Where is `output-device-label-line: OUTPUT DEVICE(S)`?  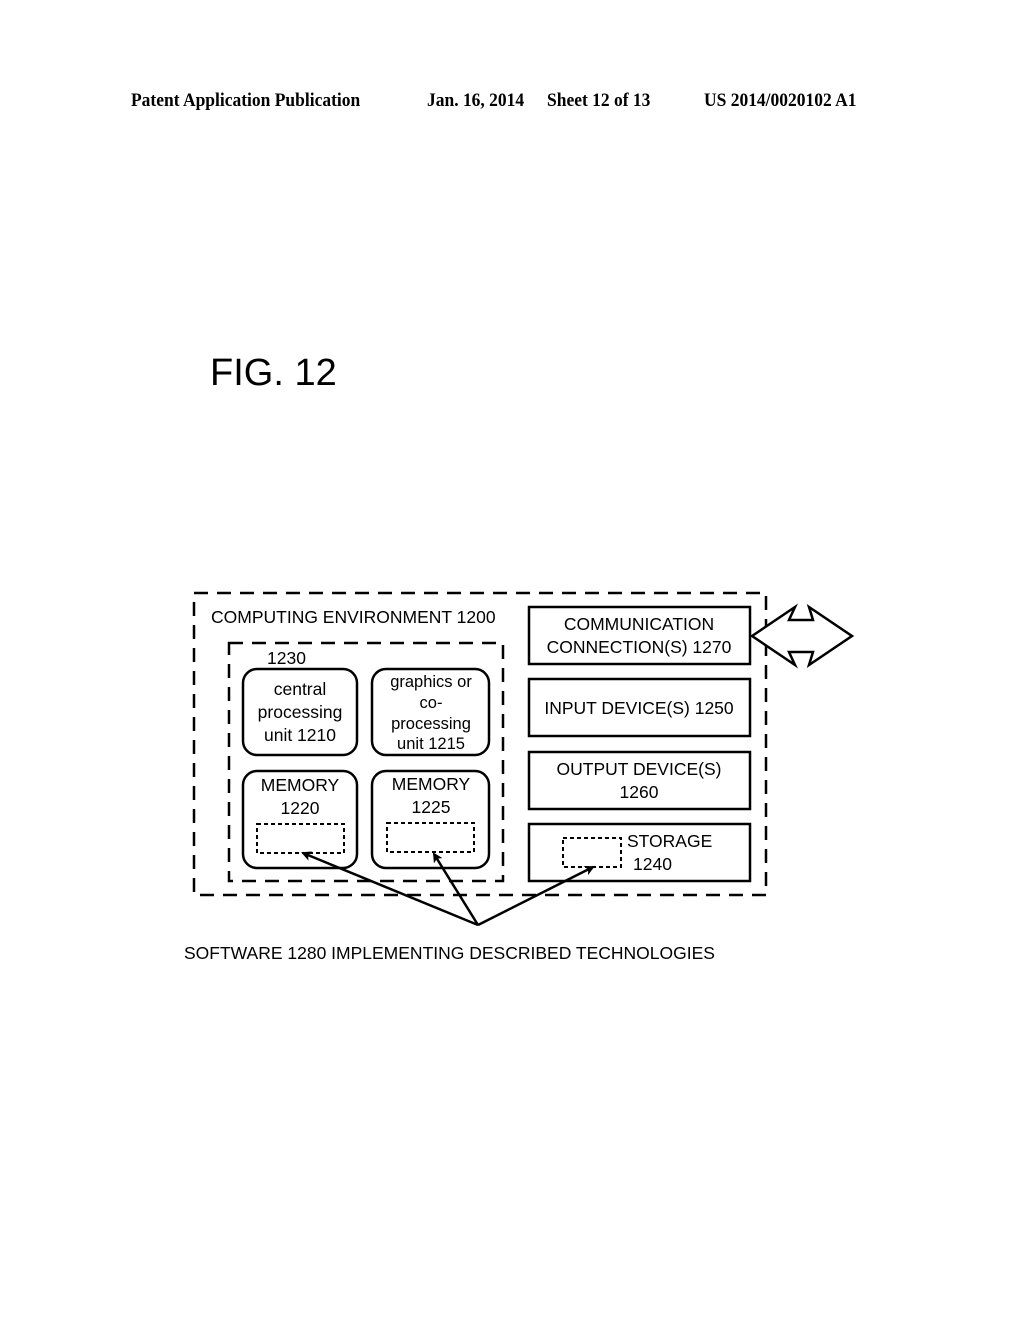
output-device-label-line: OUTPUT DEVICE(S) is located at coordinates (639, 769).